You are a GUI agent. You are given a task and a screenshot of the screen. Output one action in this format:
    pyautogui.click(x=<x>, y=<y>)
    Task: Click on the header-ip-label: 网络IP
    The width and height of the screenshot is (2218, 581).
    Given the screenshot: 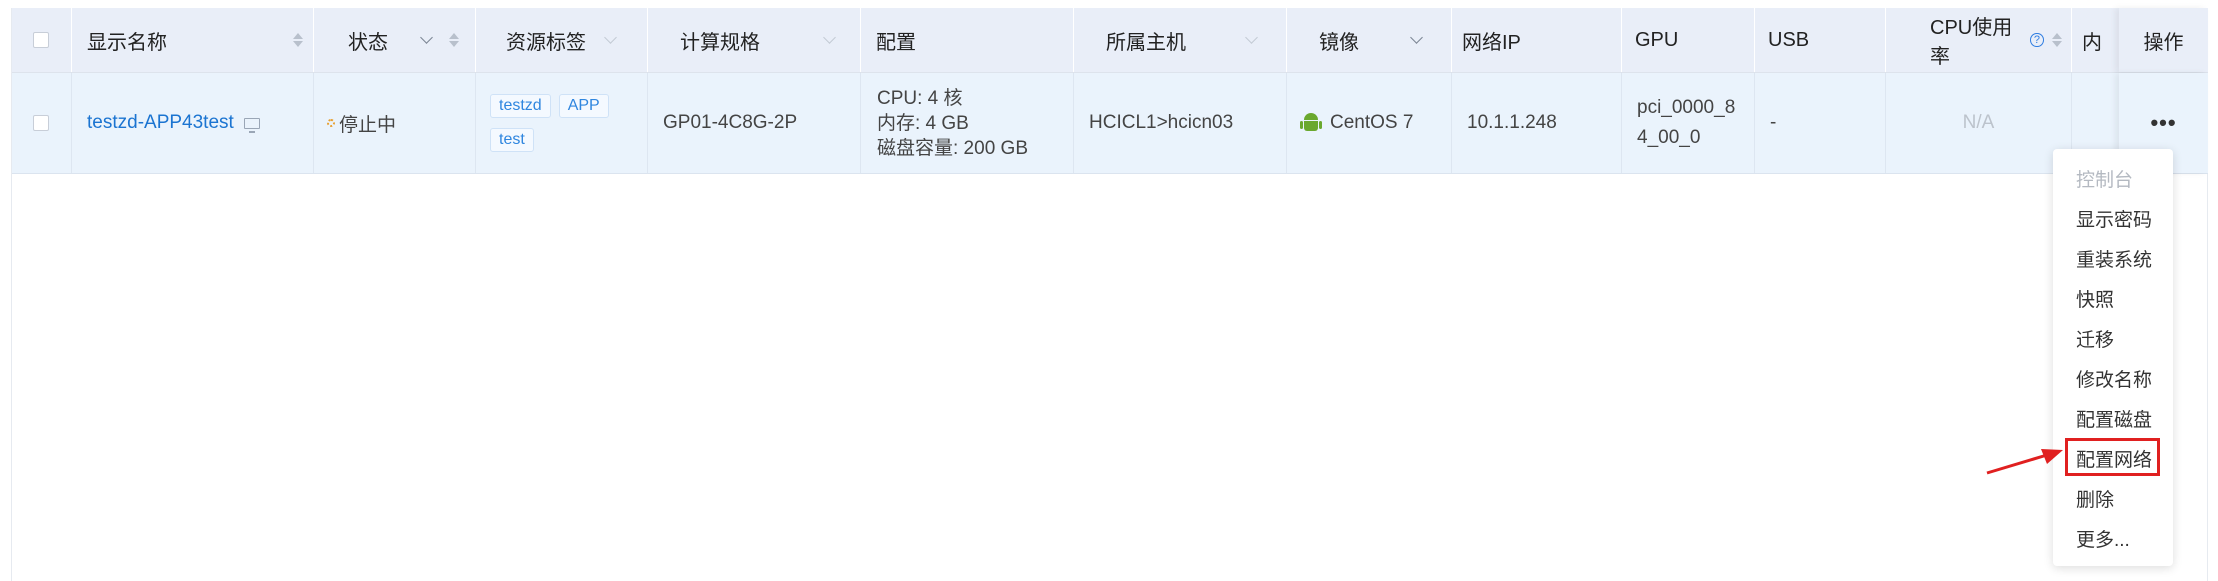 What is the action you would take?
    pyautogui.click(x=1491, y=42)
    